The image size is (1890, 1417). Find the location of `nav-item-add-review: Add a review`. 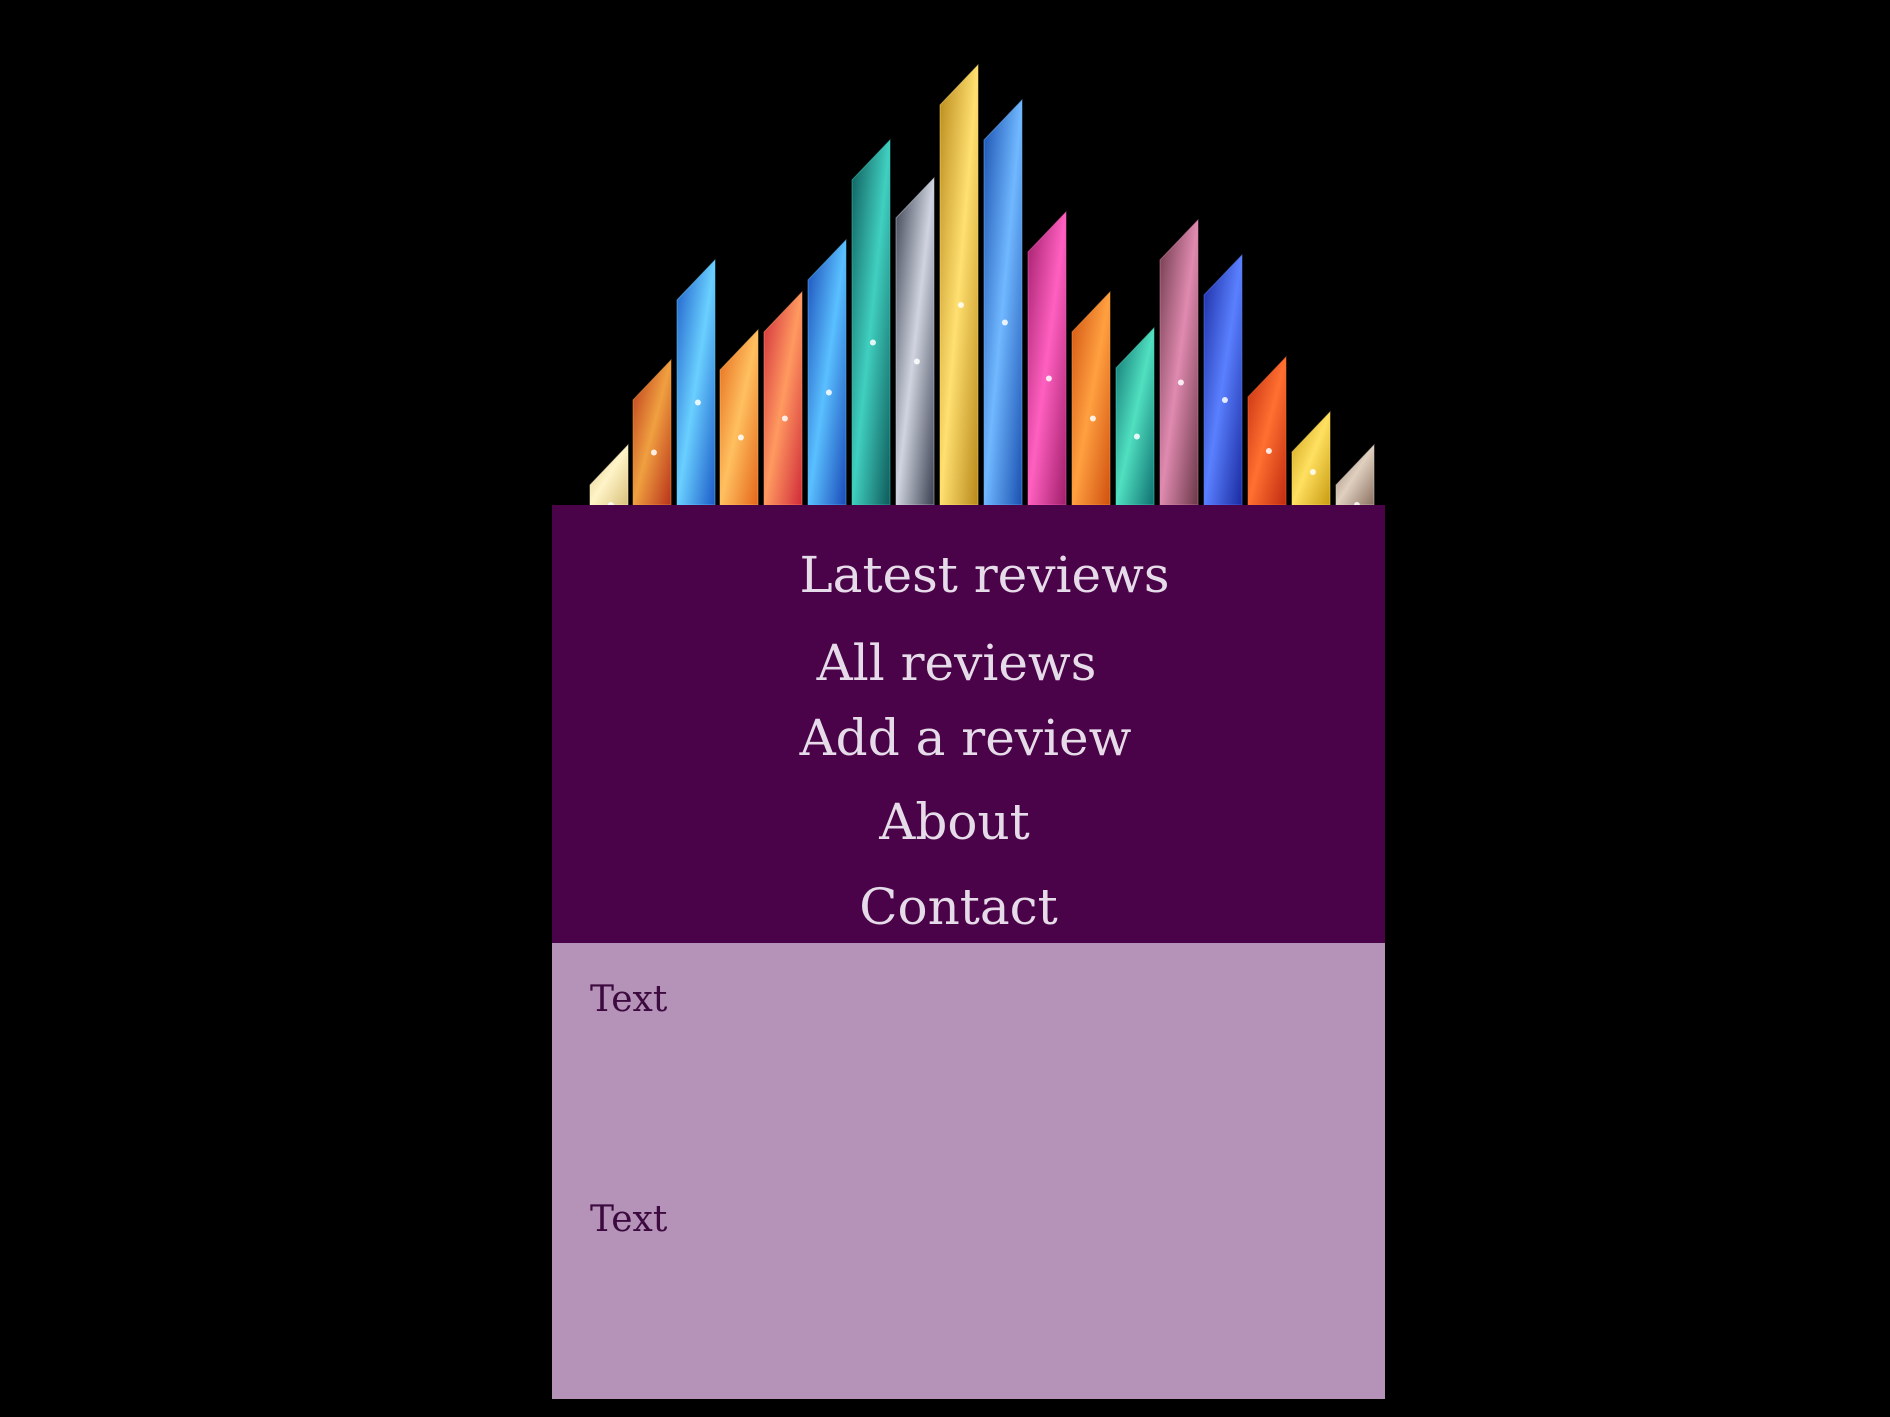

nav-item-add-review: Add a review is located at coordinates (965, 738).